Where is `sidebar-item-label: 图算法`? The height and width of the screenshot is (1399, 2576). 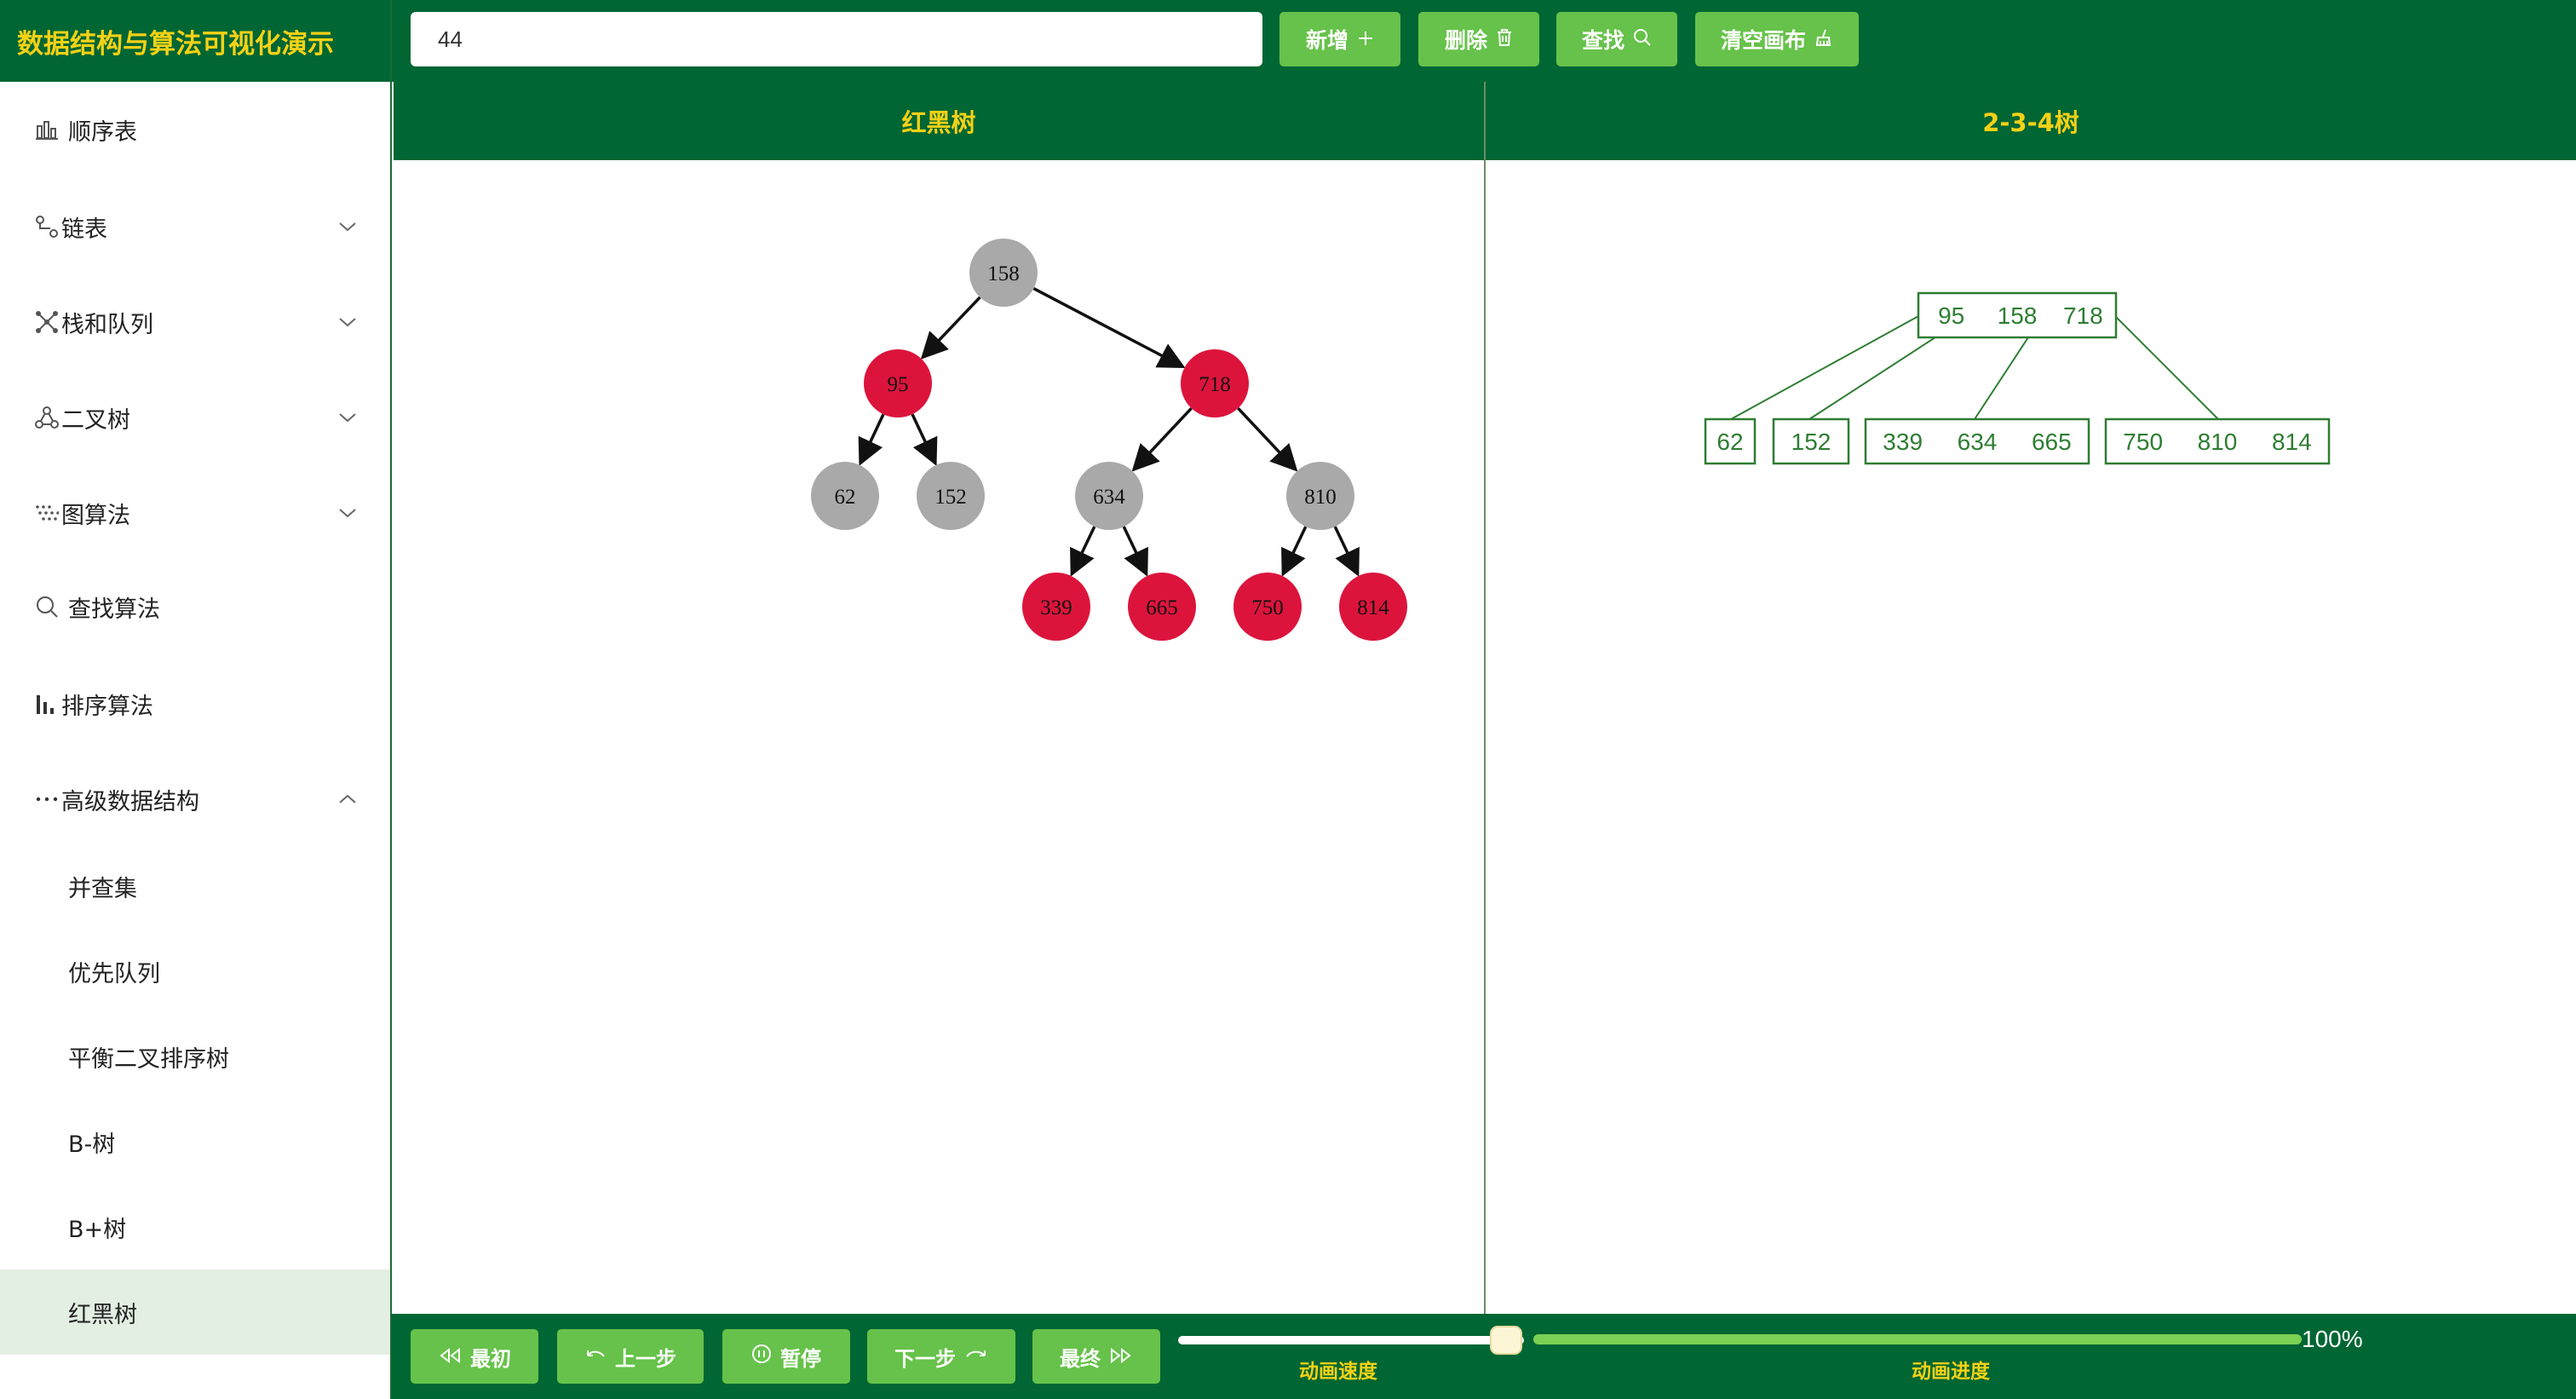
sidebar-item-label: 图算法 is located at coordinates (96, 515).